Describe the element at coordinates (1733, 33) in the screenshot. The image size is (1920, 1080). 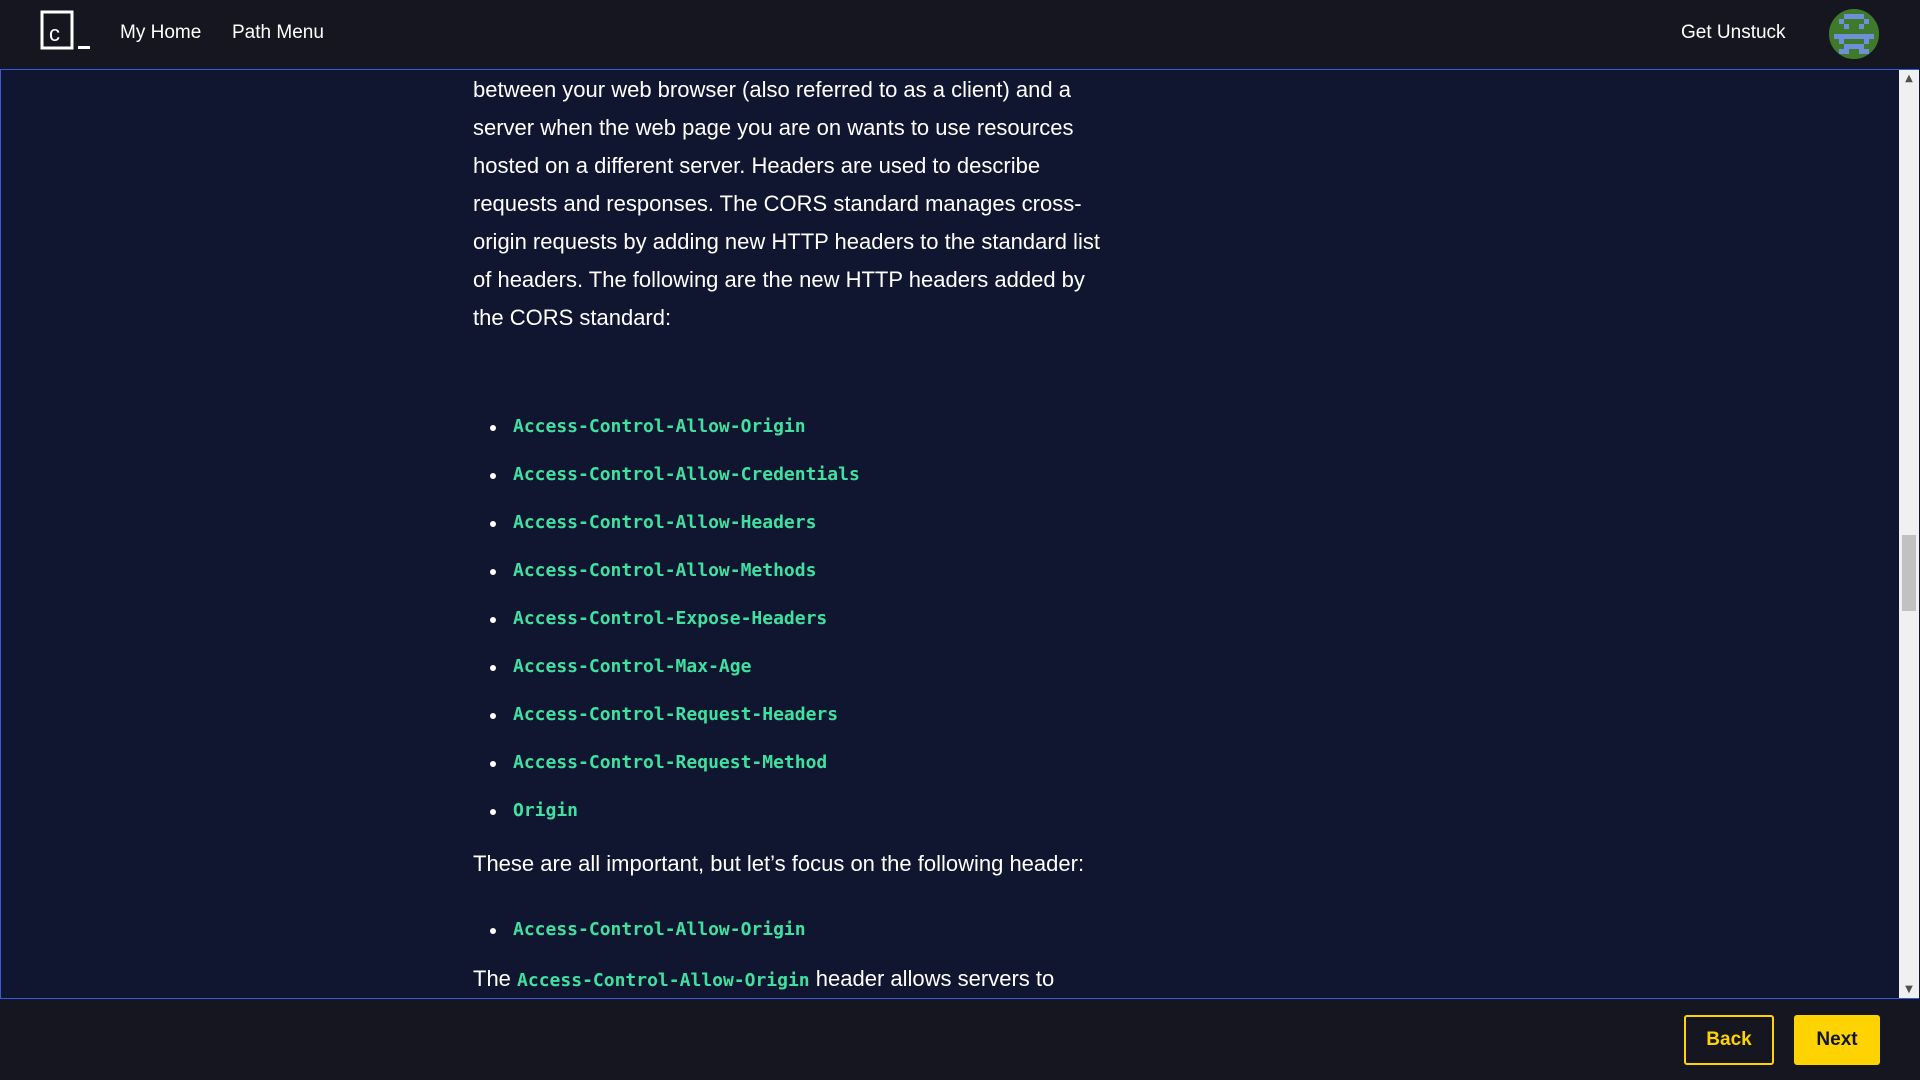
I see `get-unstuck-link: Get Unstuck` at that location.